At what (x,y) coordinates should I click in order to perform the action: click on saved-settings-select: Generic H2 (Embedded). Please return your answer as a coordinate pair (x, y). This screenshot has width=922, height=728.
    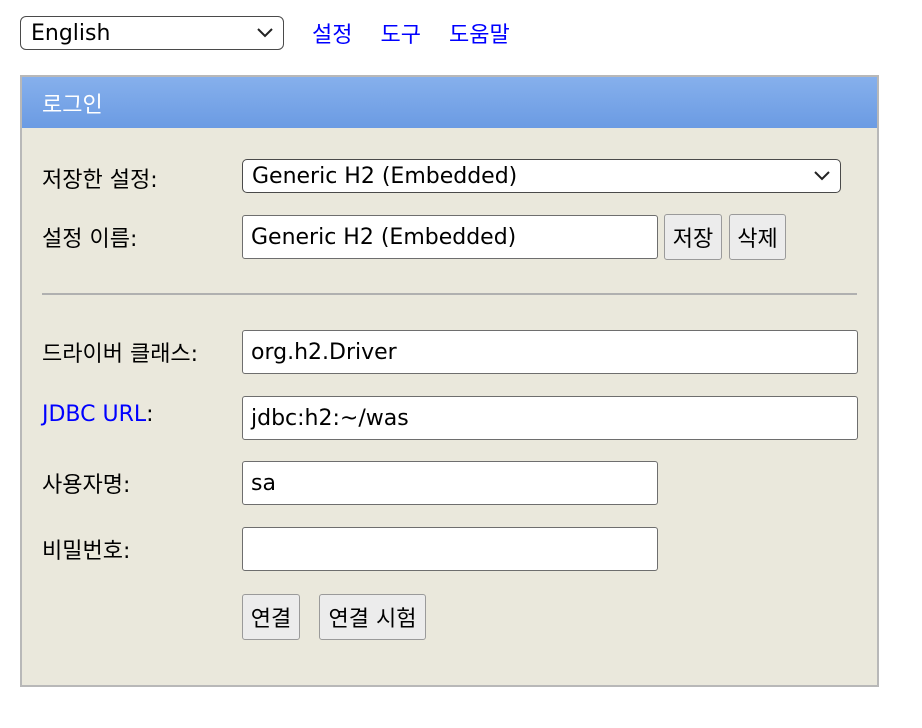
    Looking at the image, I should click on (541, 176).